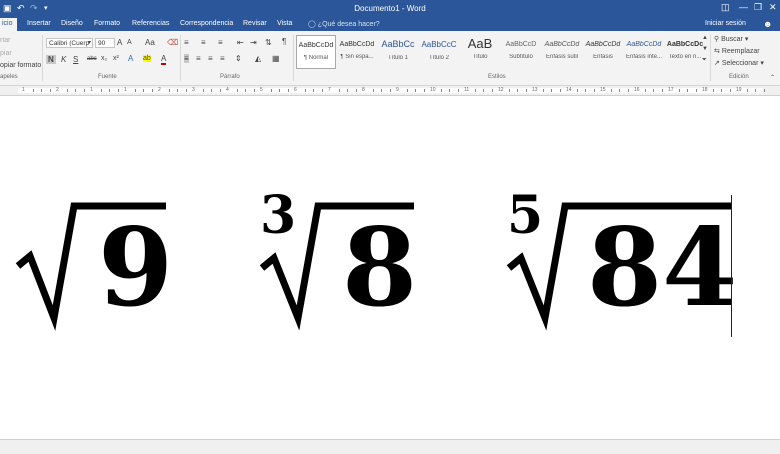  What do you see at coordinates (136, 268) in the screenshot?
I see `radicand: 9` at bounding box center [136, 268].